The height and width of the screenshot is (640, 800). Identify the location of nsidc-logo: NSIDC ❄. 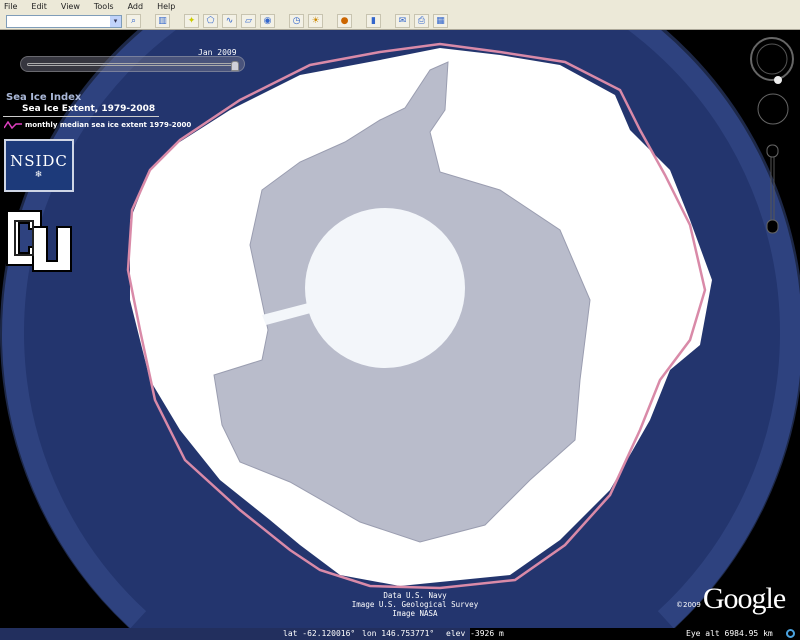
(39, 165).